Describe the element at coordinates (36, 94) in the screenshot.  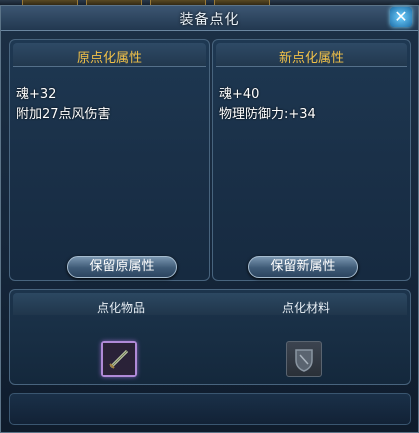
I see `original-attribute: 魂+32` at that location.